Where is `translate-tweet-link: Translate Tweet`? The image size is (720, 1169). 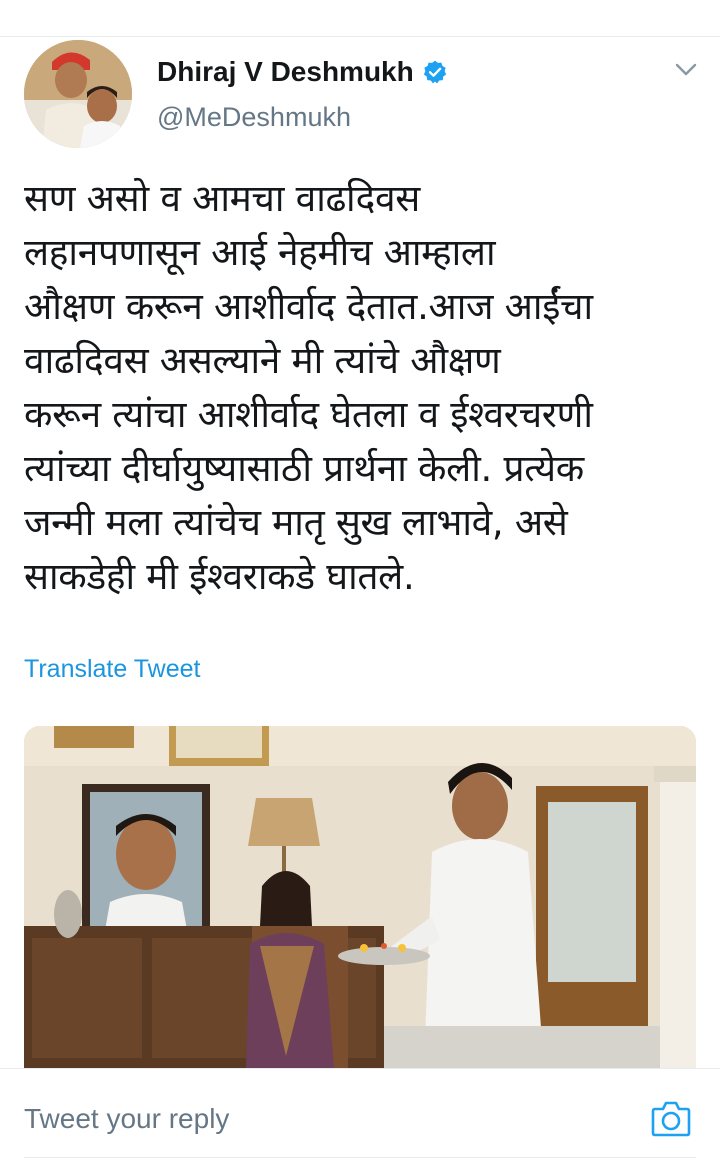
translate-tweet-link: Translate Tweet is located at coordinates (112, 669).